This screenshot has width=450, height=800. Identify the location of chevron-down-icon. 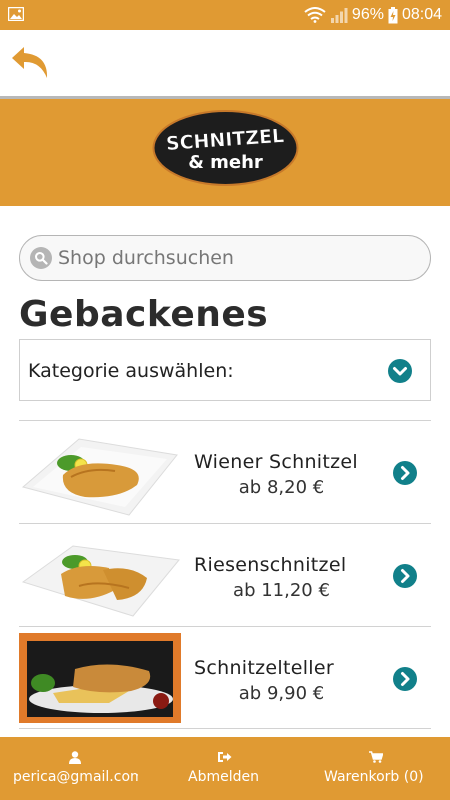
(400, 371).